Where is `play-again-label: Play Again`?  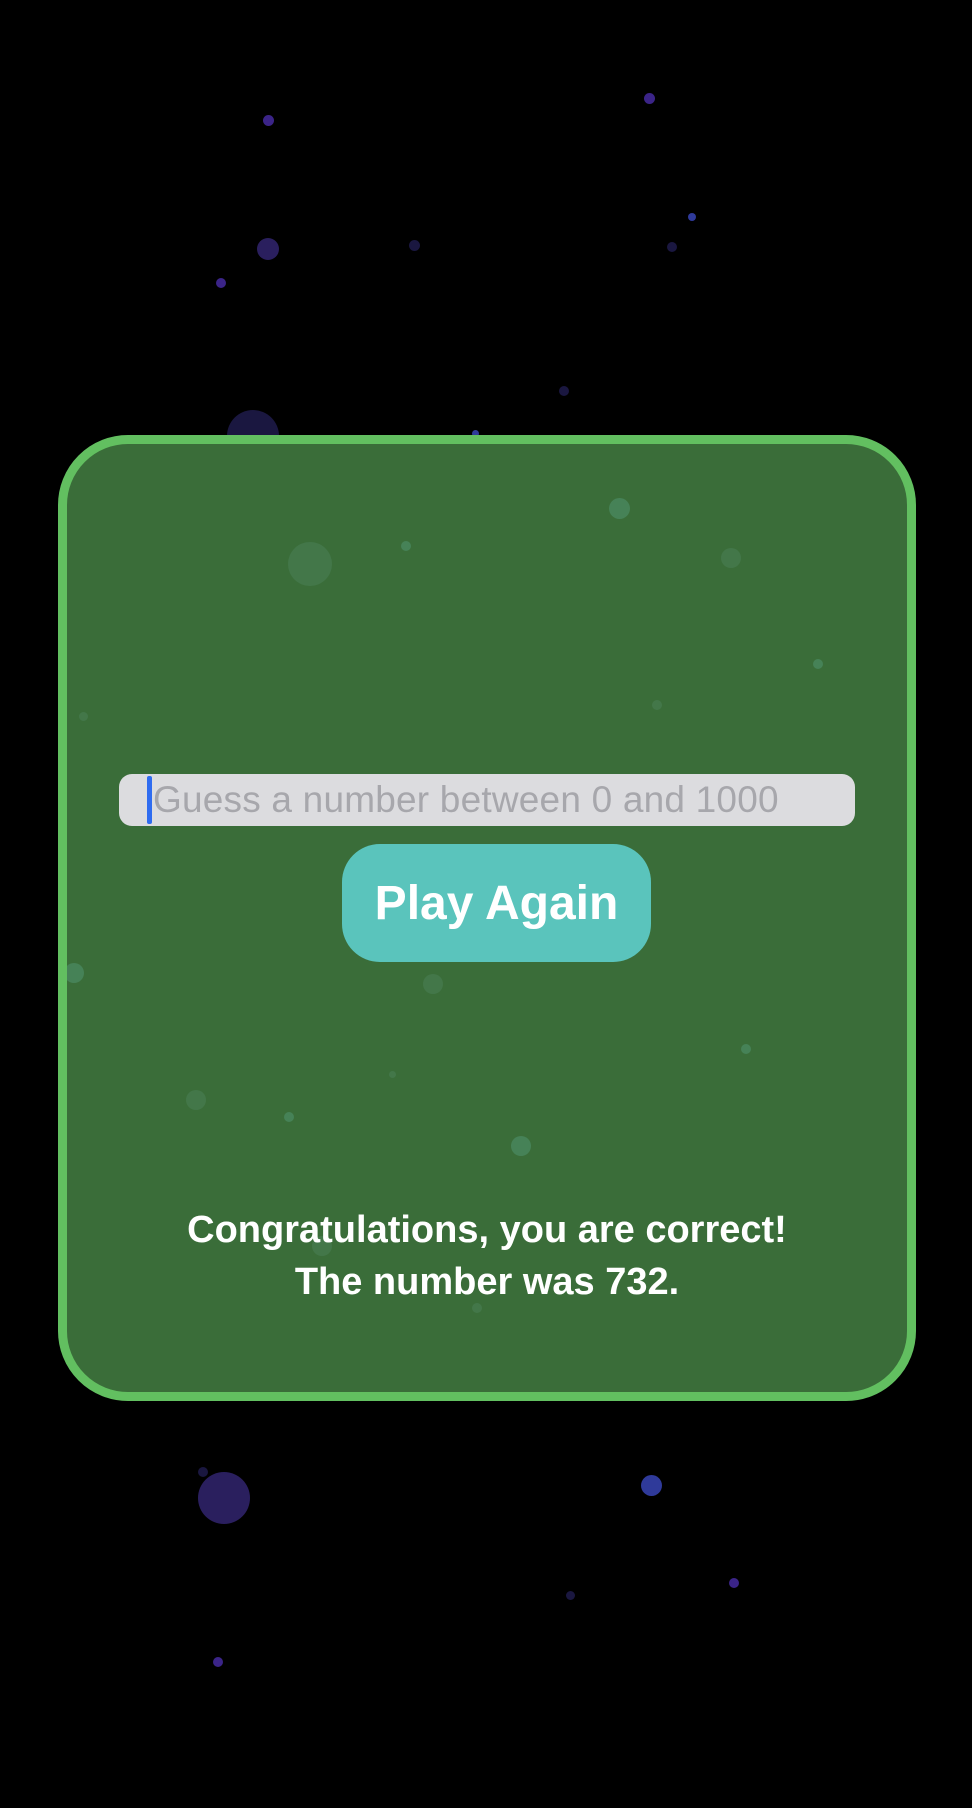 play-again-label: Play Again is located at coordinates (496, 903).